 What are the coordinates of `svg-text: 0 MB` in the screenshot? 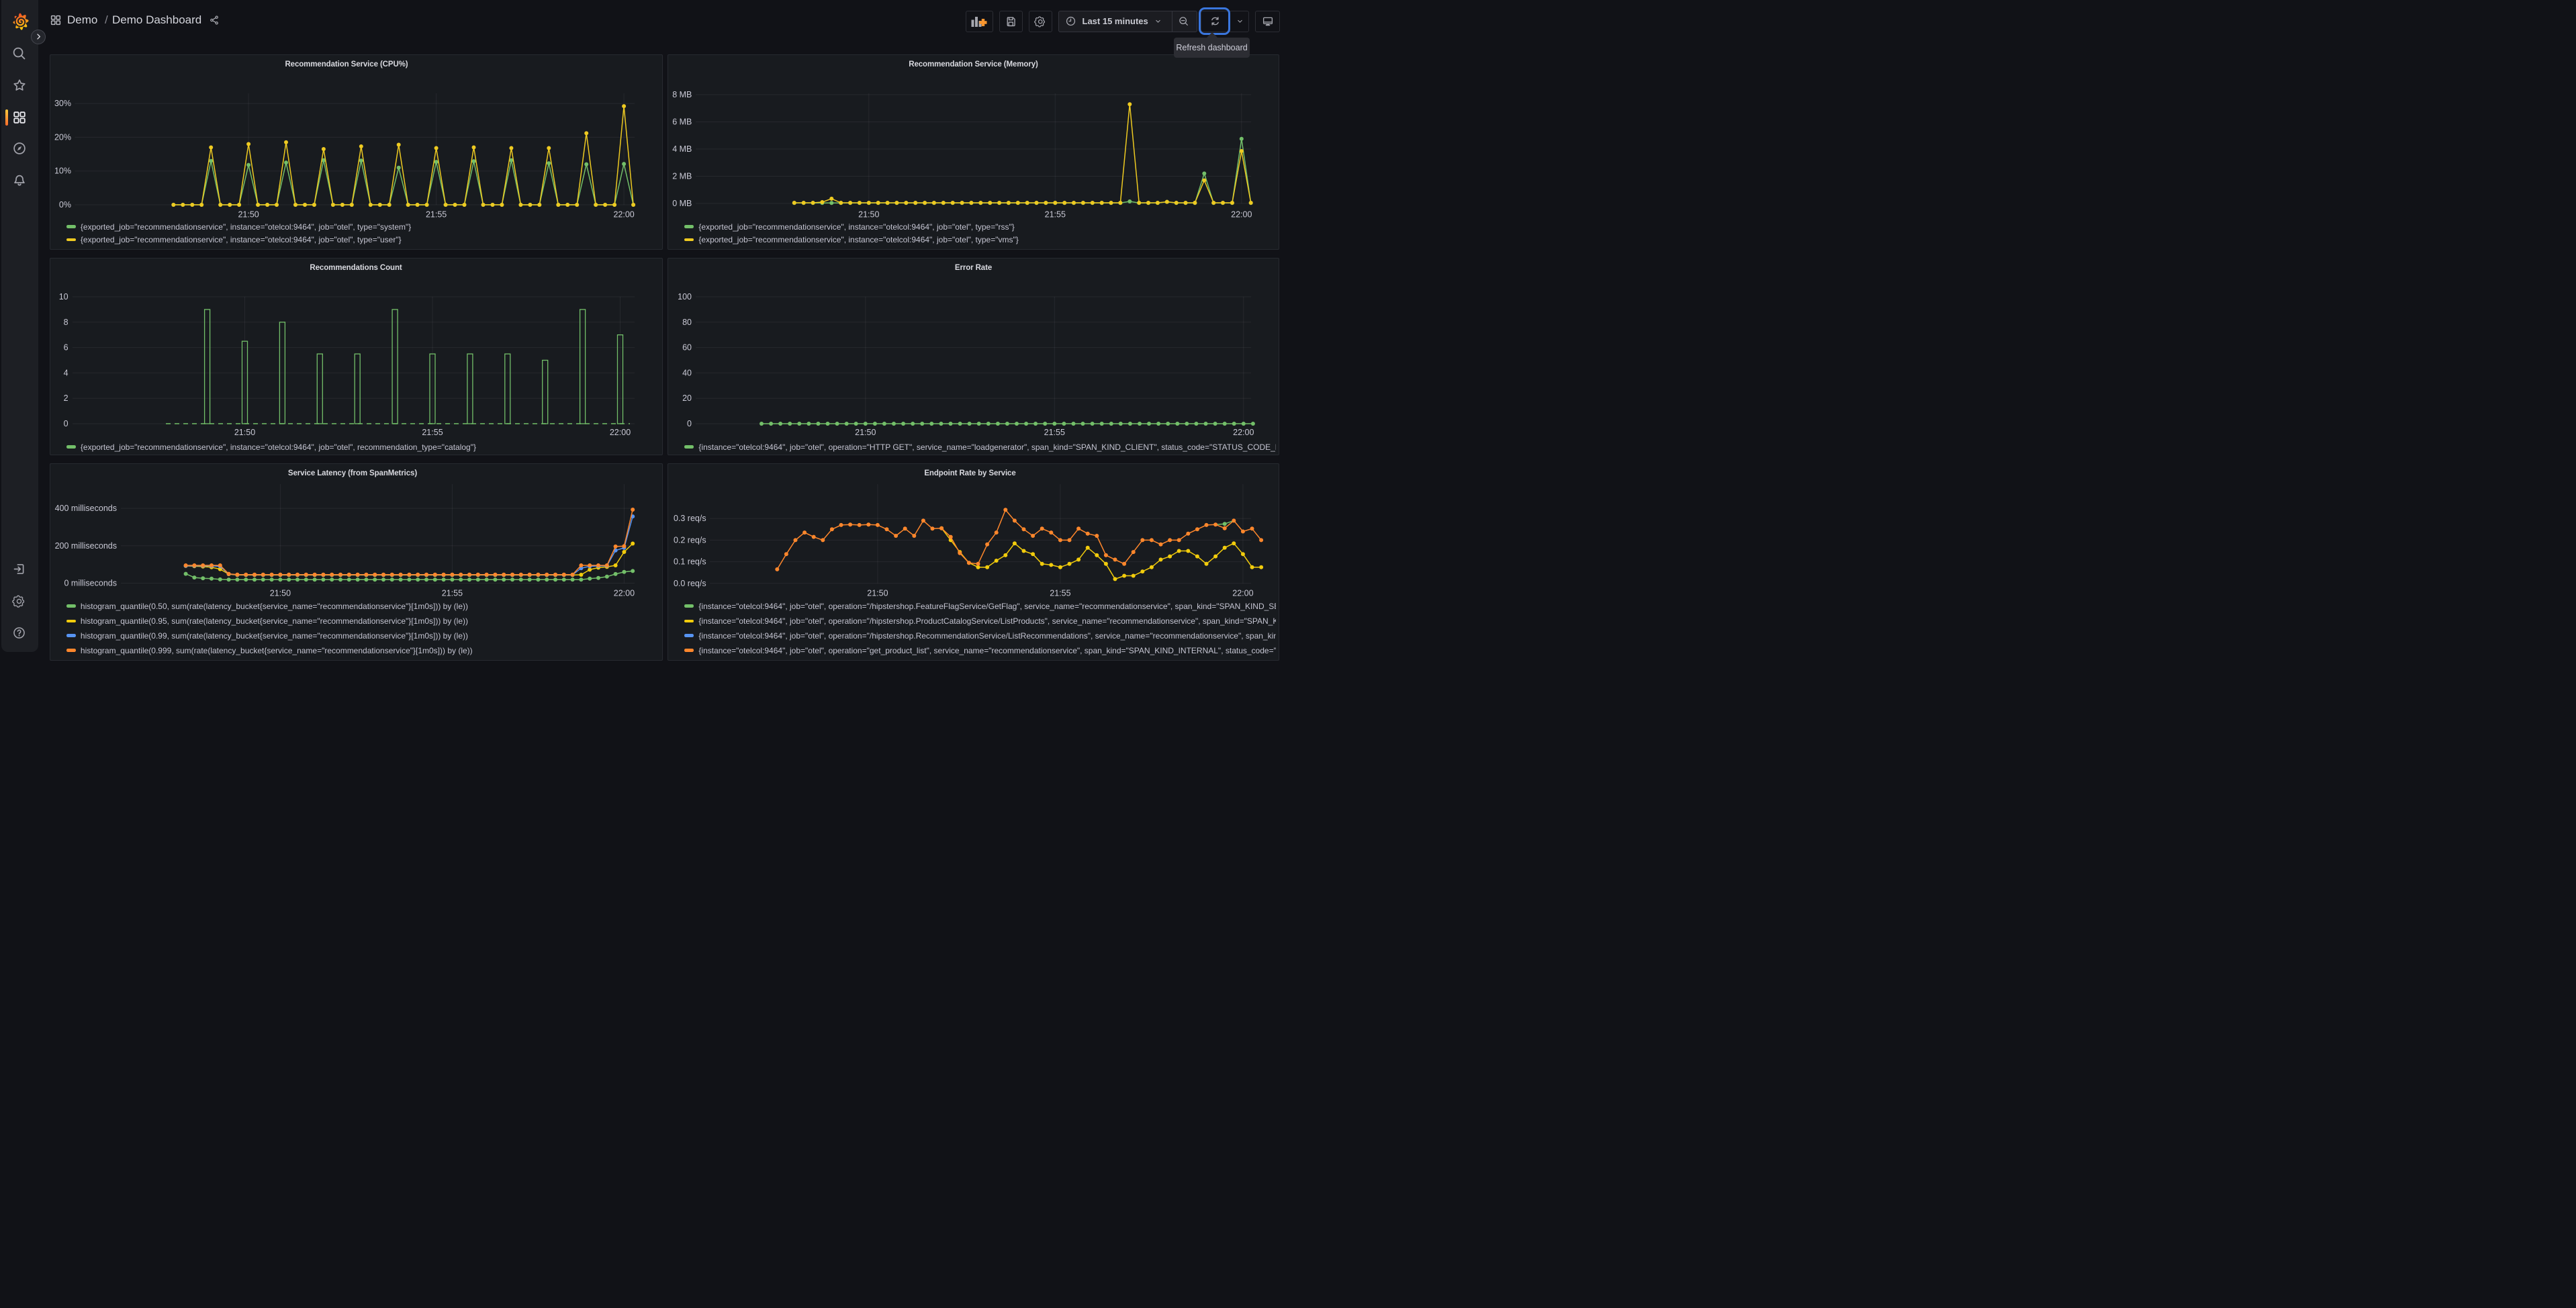 It's located at (682, 204).